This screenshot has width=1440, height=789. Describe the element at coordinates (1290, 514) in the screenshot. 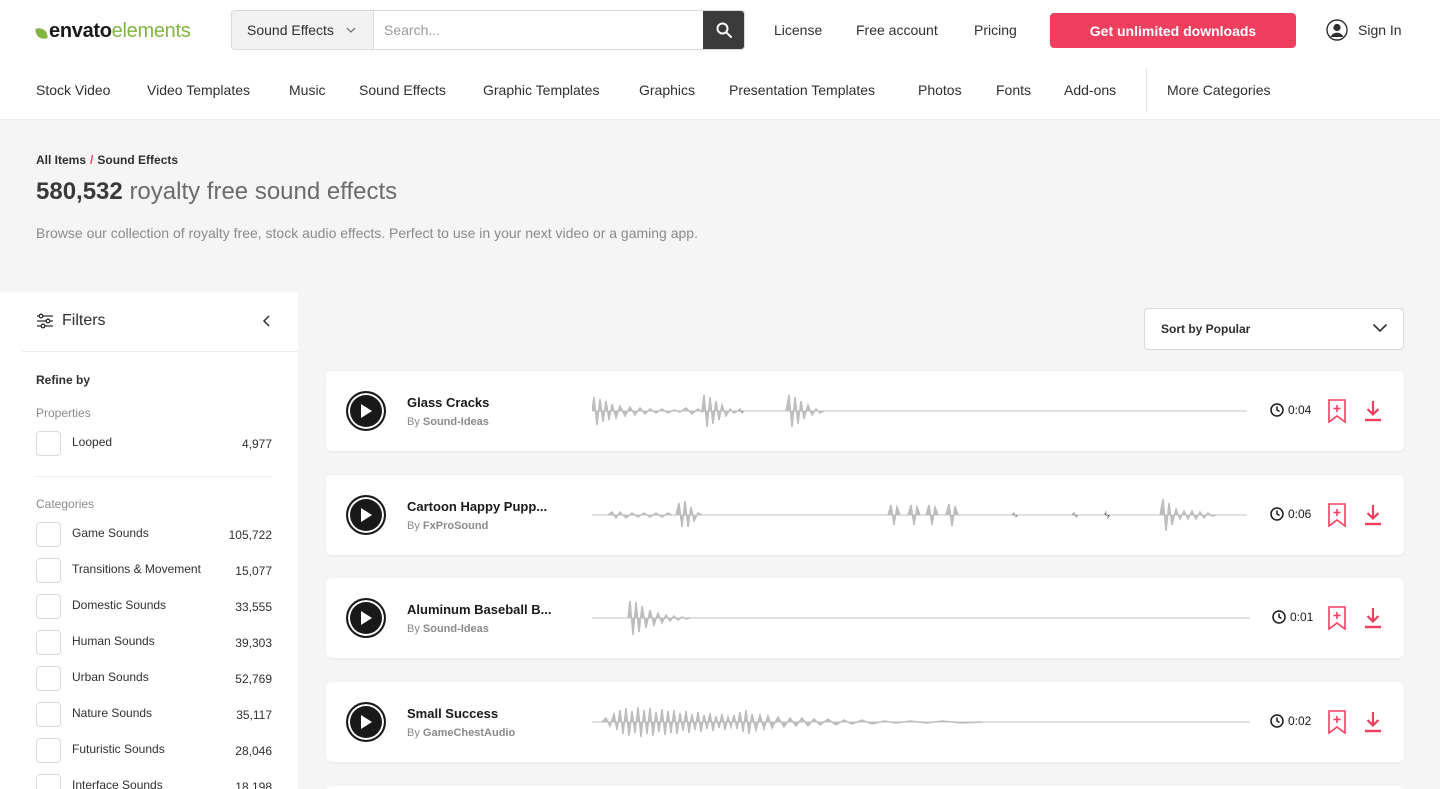

I see `duration: 0:06` at that location.